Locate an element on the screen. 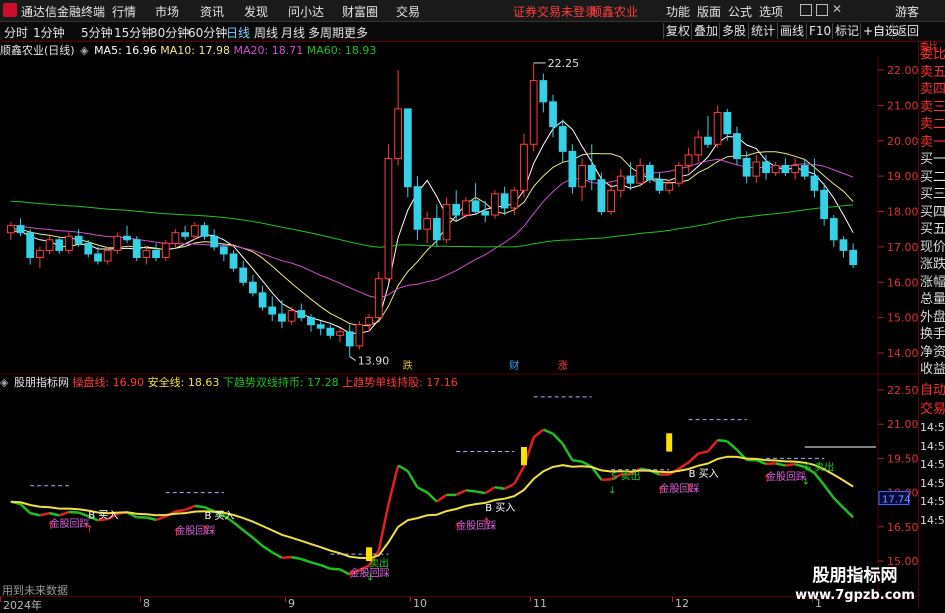 This screenshot has width=945, height=613. sidebar-item: 买一 is located at coordinates (932, 160).